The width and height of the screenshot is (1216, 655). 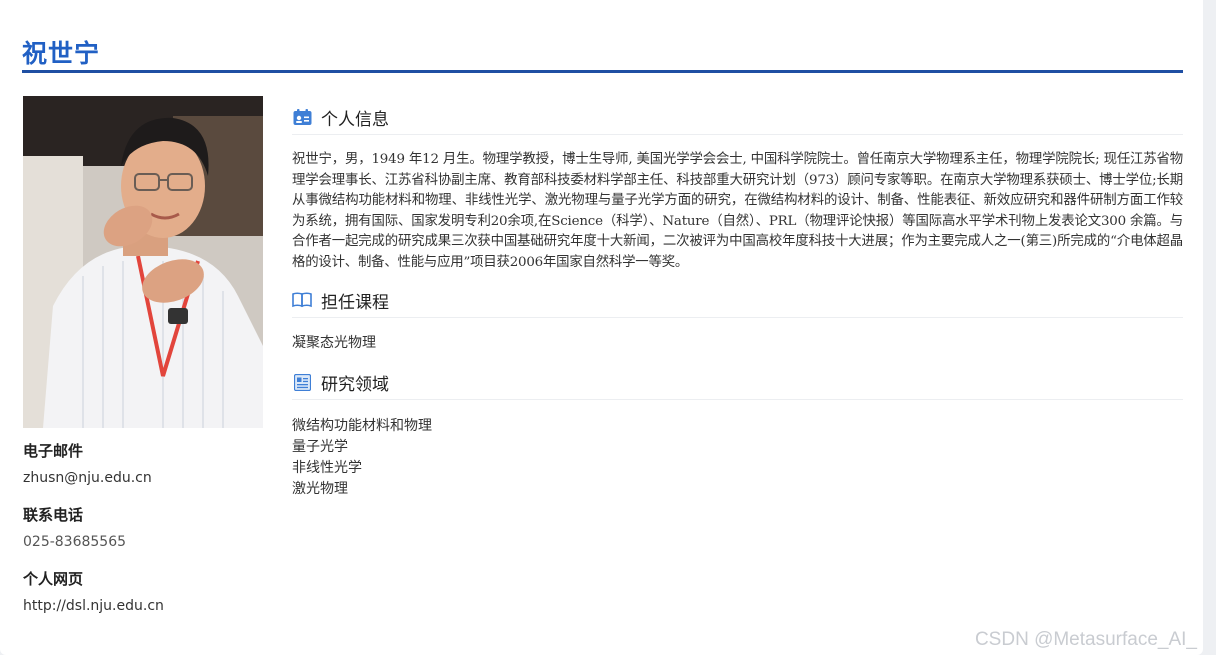 What do you see at coordinates (602, 51) in the screenshot?
I see `page-header: 祝世宁` at bounding box center [602, 51].